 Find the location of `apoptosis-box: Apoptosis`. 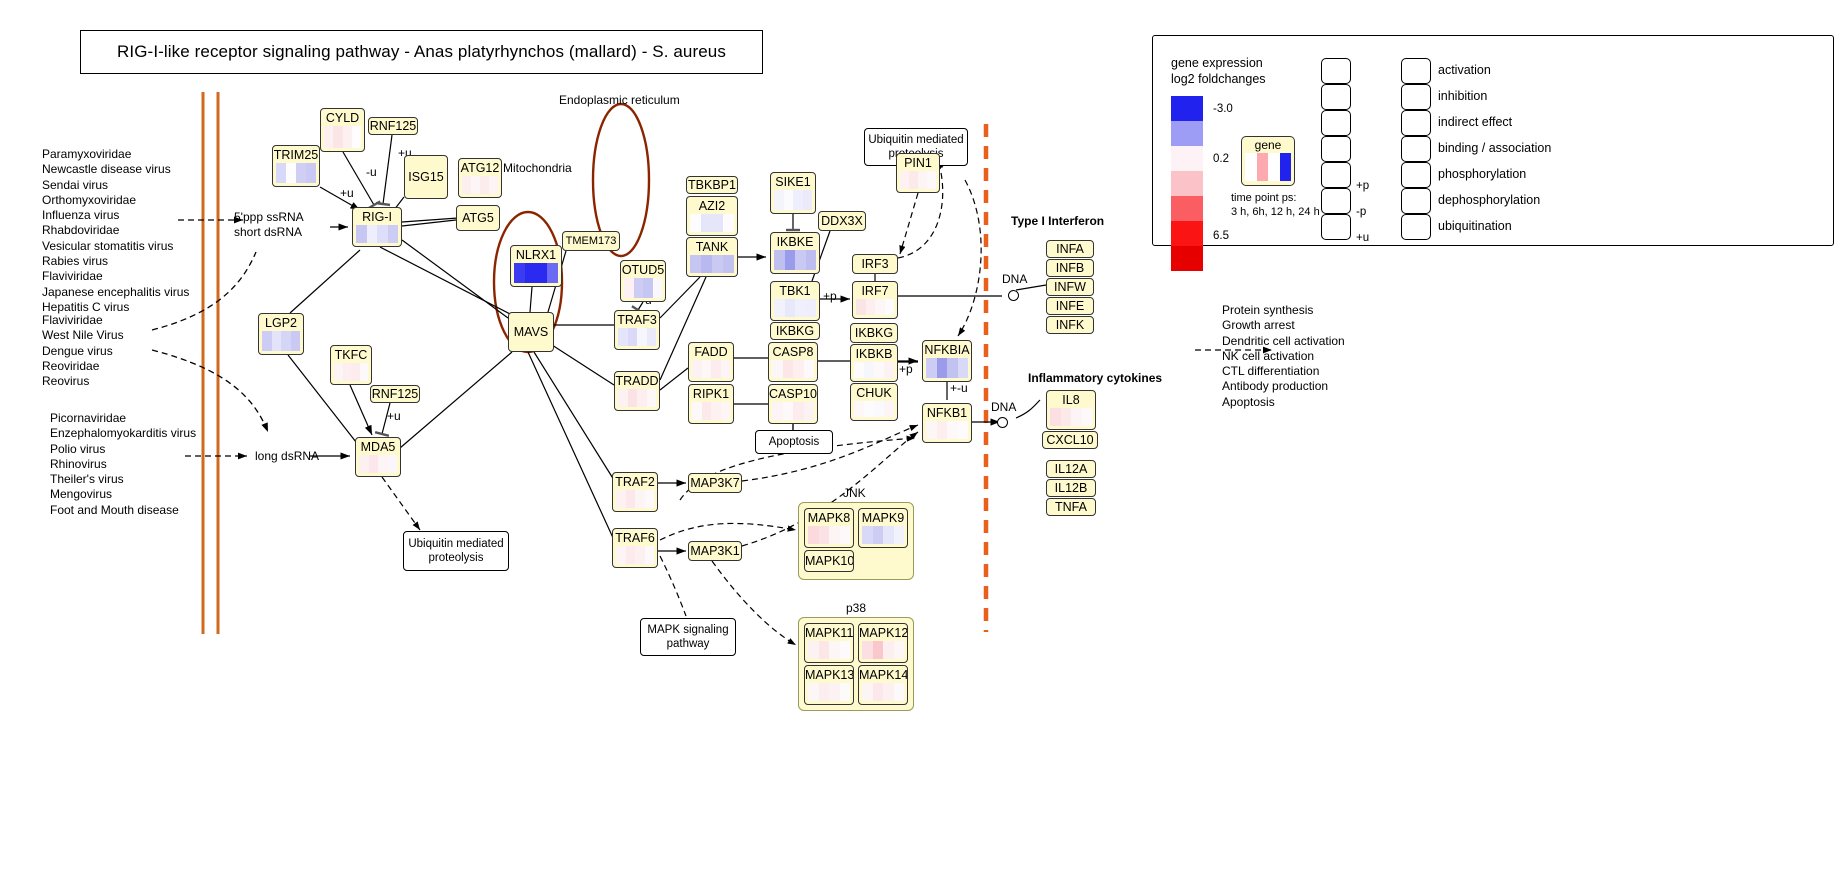

apoptosis-box: Apoptosis is located at coordinates (794, 442).